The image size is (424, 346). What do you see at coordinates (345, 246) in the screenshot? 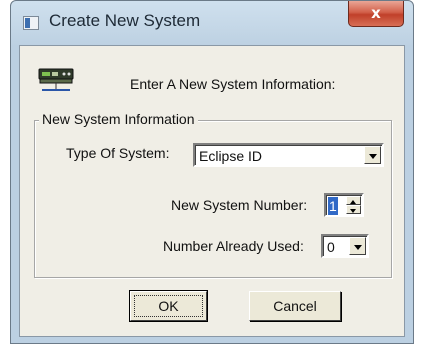
I see `number-already-used-select: 0` at bounding box center [345, 246].